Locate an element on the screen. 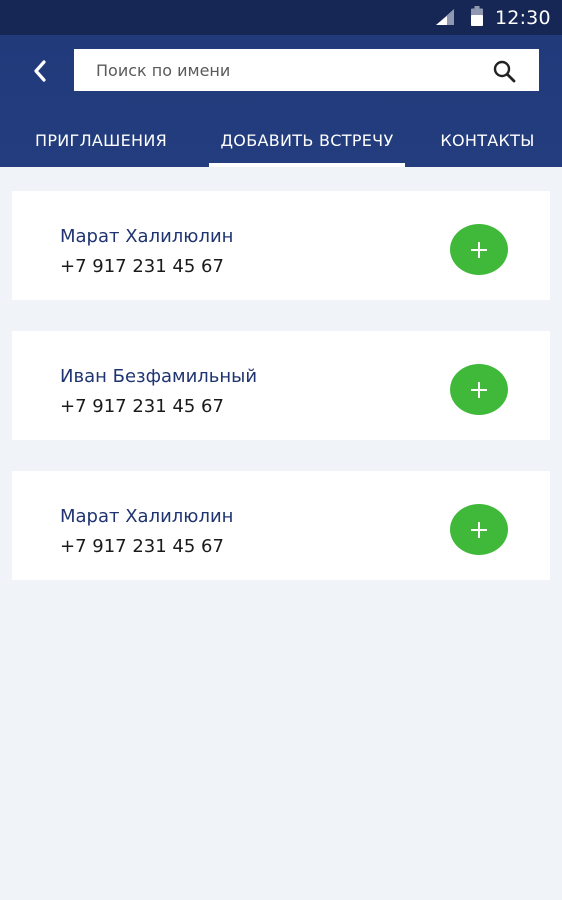 This screenshot has width=562, height=900. app-bar: ПРИГЛАШЕНИЯ ДОБАВИТЬ ВСТРЕЧУ КОНТАКТЫ is located at coordinates (281, 101).